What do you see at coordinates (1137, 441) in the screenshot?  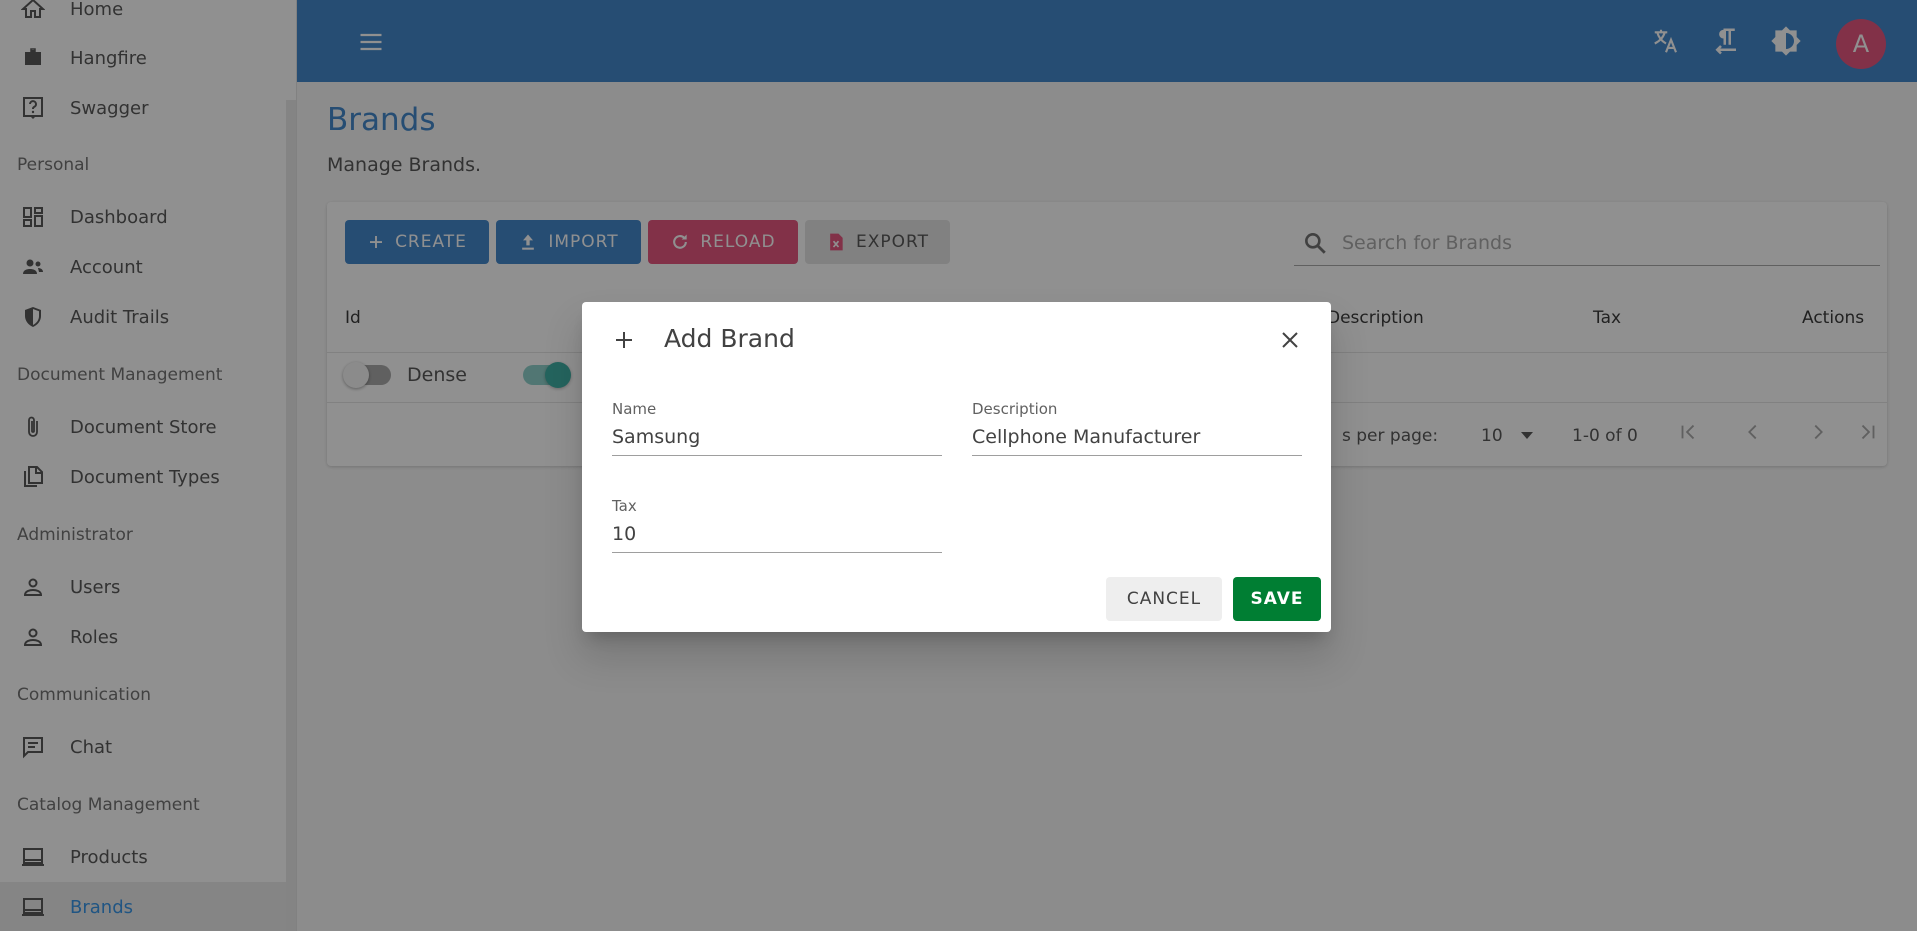 I see `description-input: Cellphone Manufacturer` at bounding box center [1137, 441].